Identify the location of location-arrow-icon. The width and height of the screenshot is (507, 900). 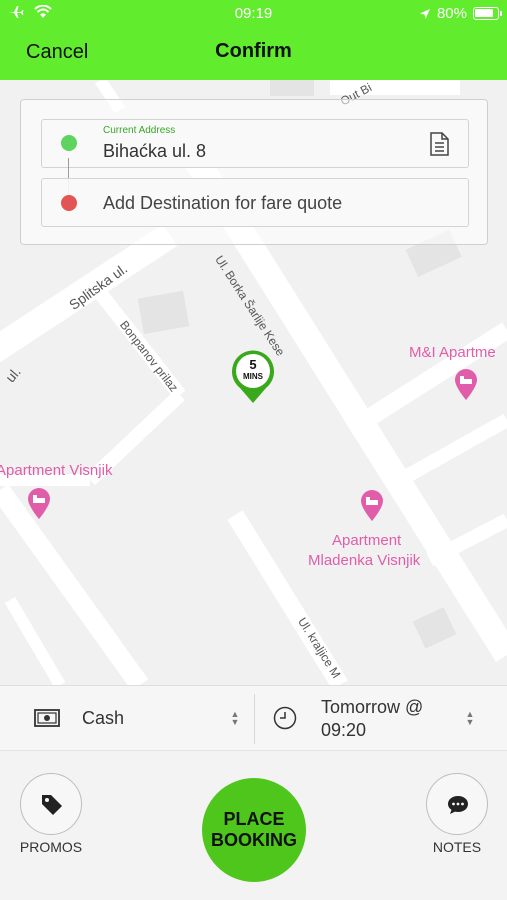
(424, 13).